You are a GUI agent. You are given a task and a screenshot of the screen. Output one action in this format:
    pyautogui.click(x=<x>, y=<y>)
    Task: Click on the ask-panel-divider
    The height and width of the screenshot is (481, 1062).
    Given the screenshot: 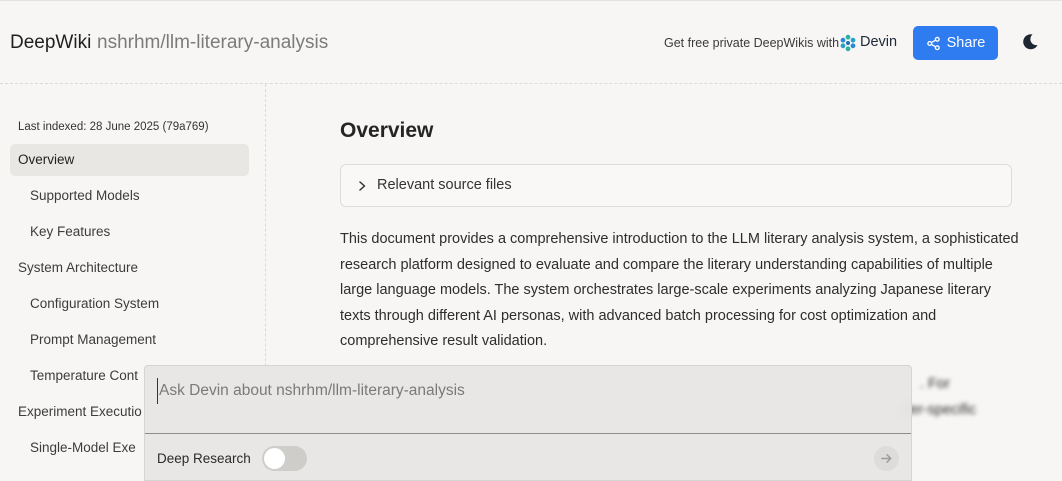 What is the action you would take?
    pyautogui.click(x=528, y=433)
    